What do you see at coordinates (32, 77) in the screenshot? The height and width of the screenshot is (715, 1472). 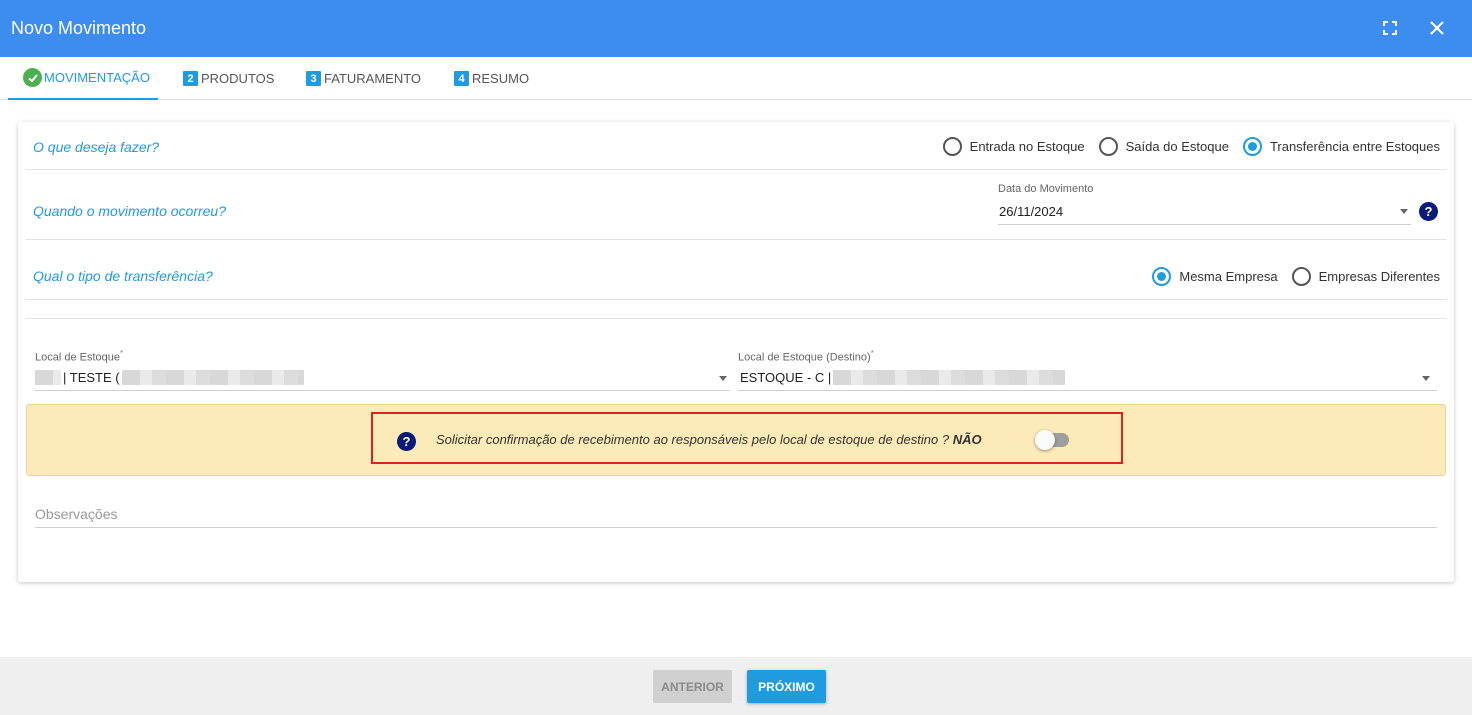 I see `check-circle-icon` at bounding box center [32, 77].